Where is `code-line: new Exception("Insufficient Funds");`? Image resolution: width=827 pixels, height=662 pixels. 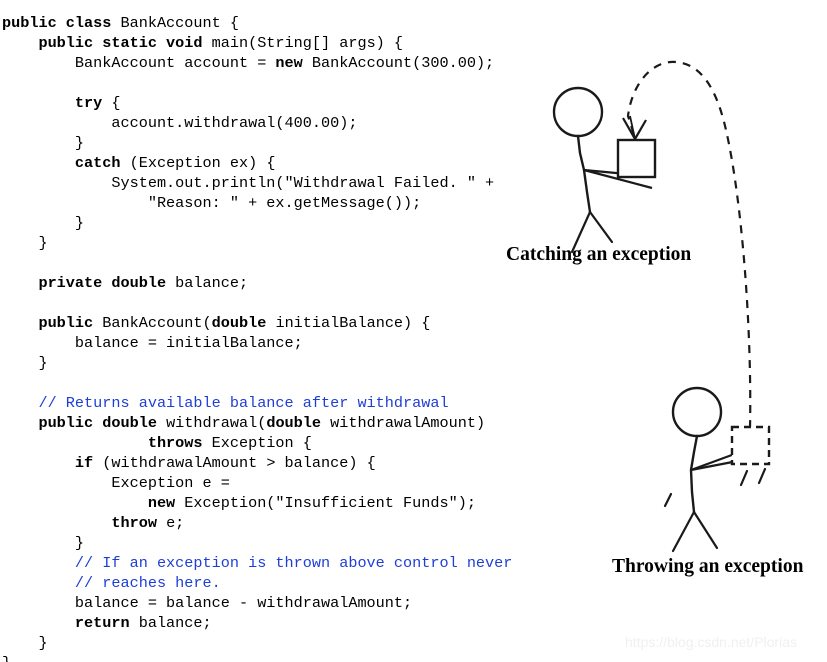
code-line: new Exception("Insufficient Funds"); is located at coordinates (312, 503).